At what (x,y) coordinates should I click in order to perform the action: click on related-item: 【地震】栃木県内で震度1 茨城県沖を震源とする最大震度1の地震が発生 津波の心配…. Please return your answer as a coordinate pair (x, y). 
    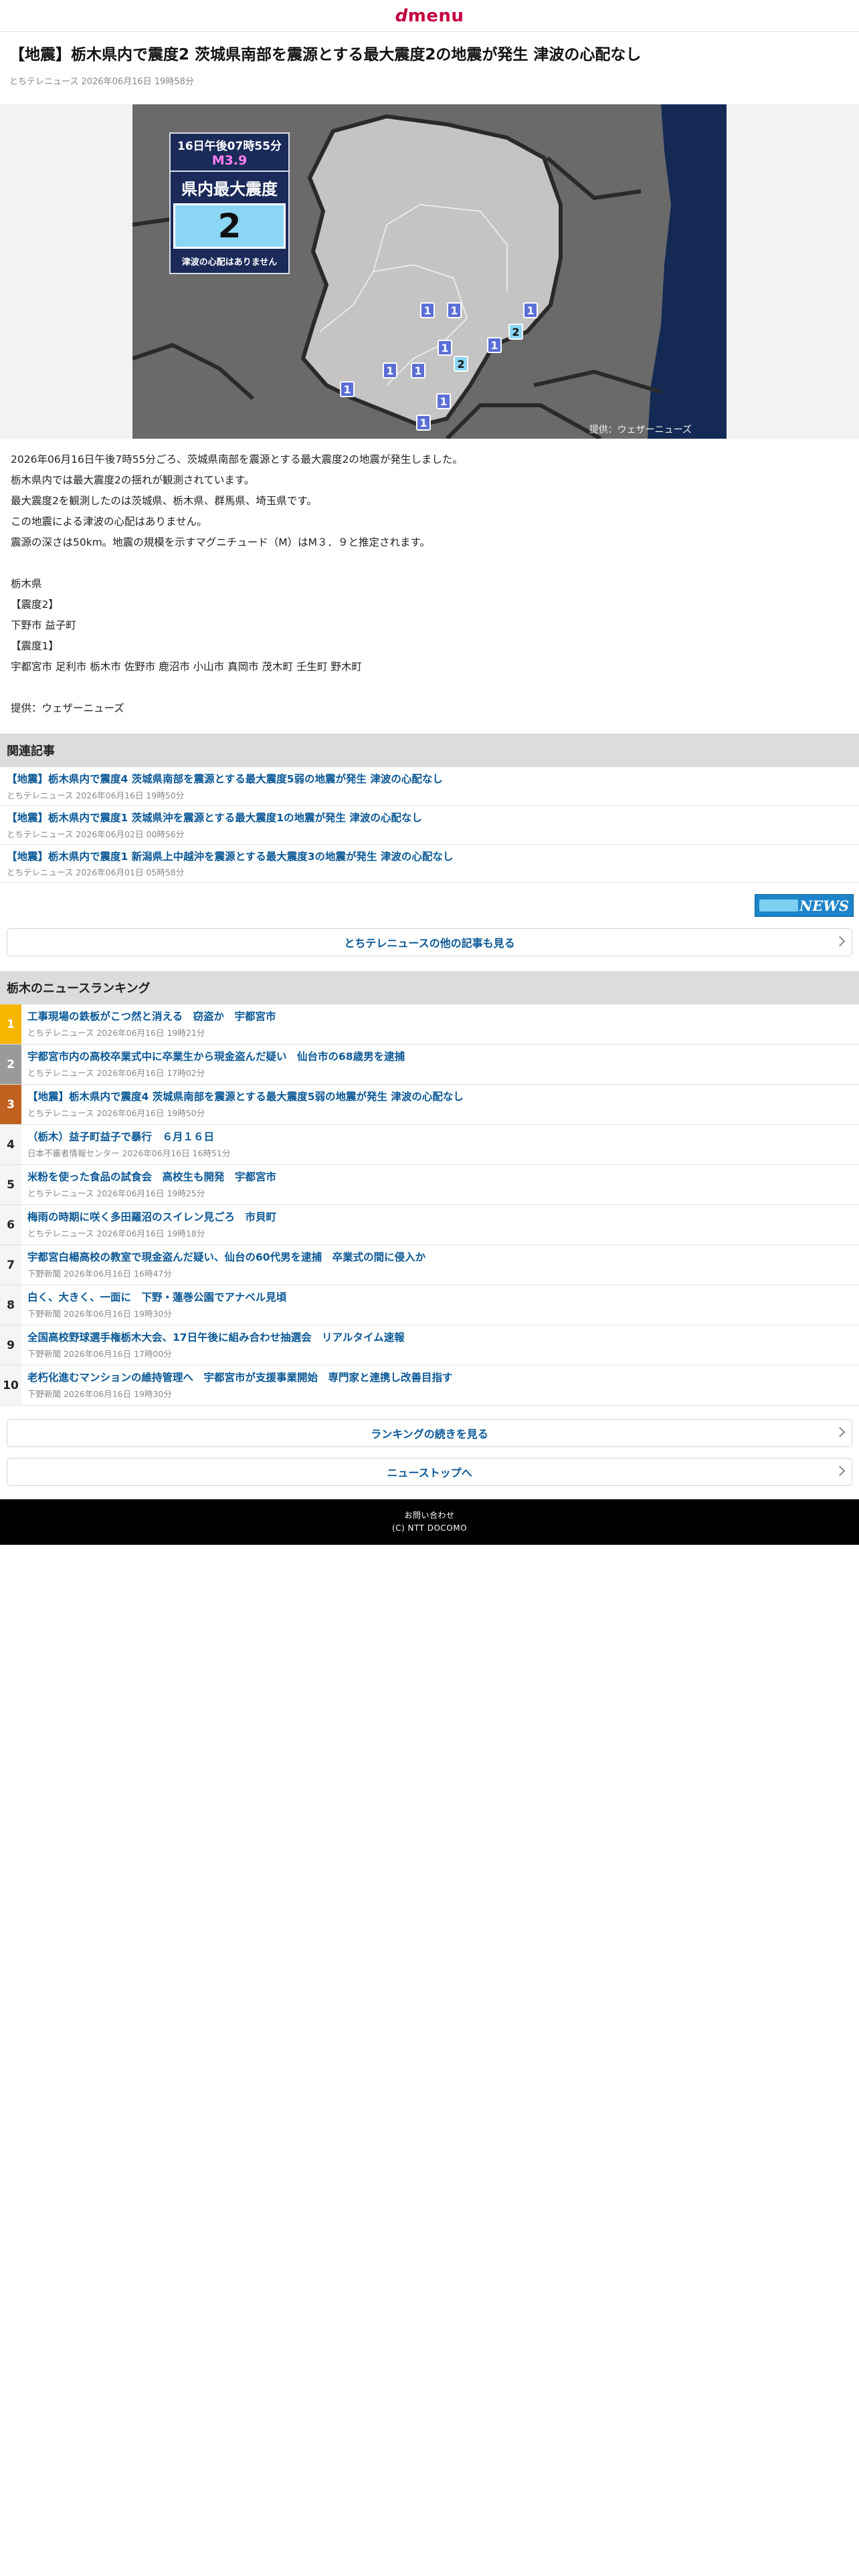
    Looking at the image, I should click on (429, 825).